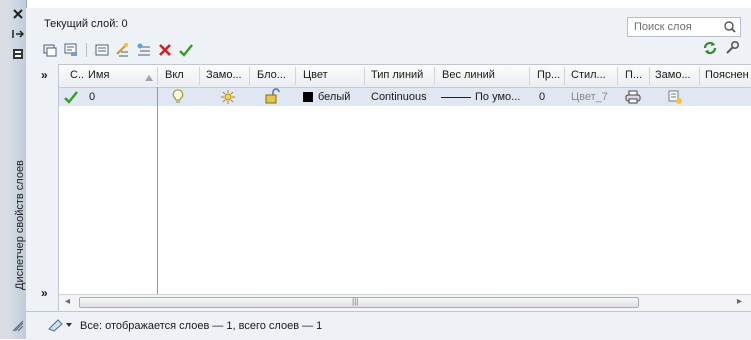 This screenshot has width=751, height=340. Describe the element at coordinates (456, 97) in the screenshot. I see `lineweight-sample` at that location.